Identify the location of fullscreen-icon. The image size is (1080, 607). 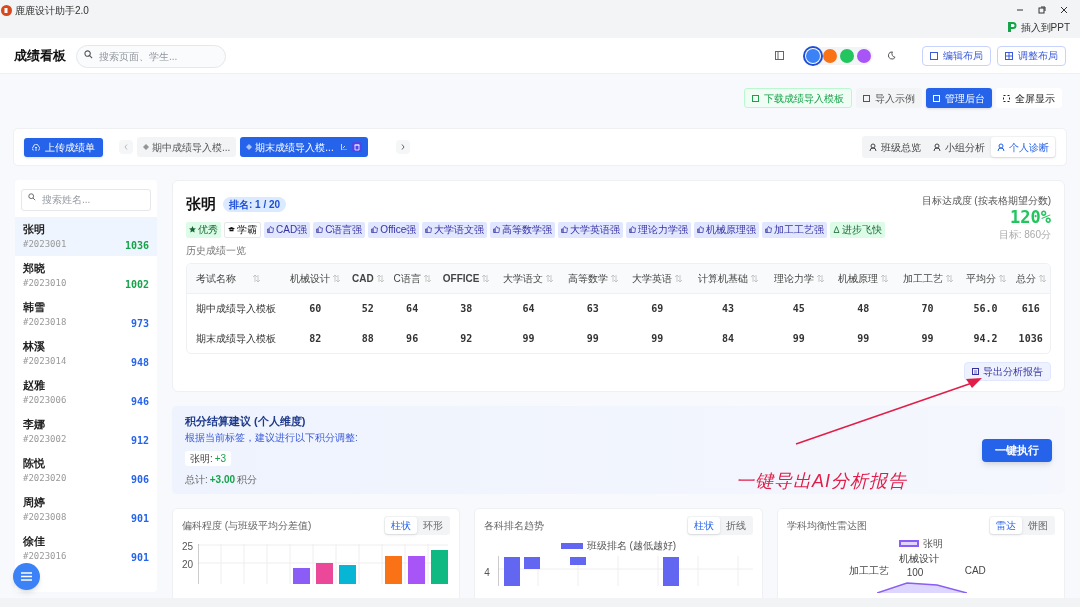
(1006, 98).